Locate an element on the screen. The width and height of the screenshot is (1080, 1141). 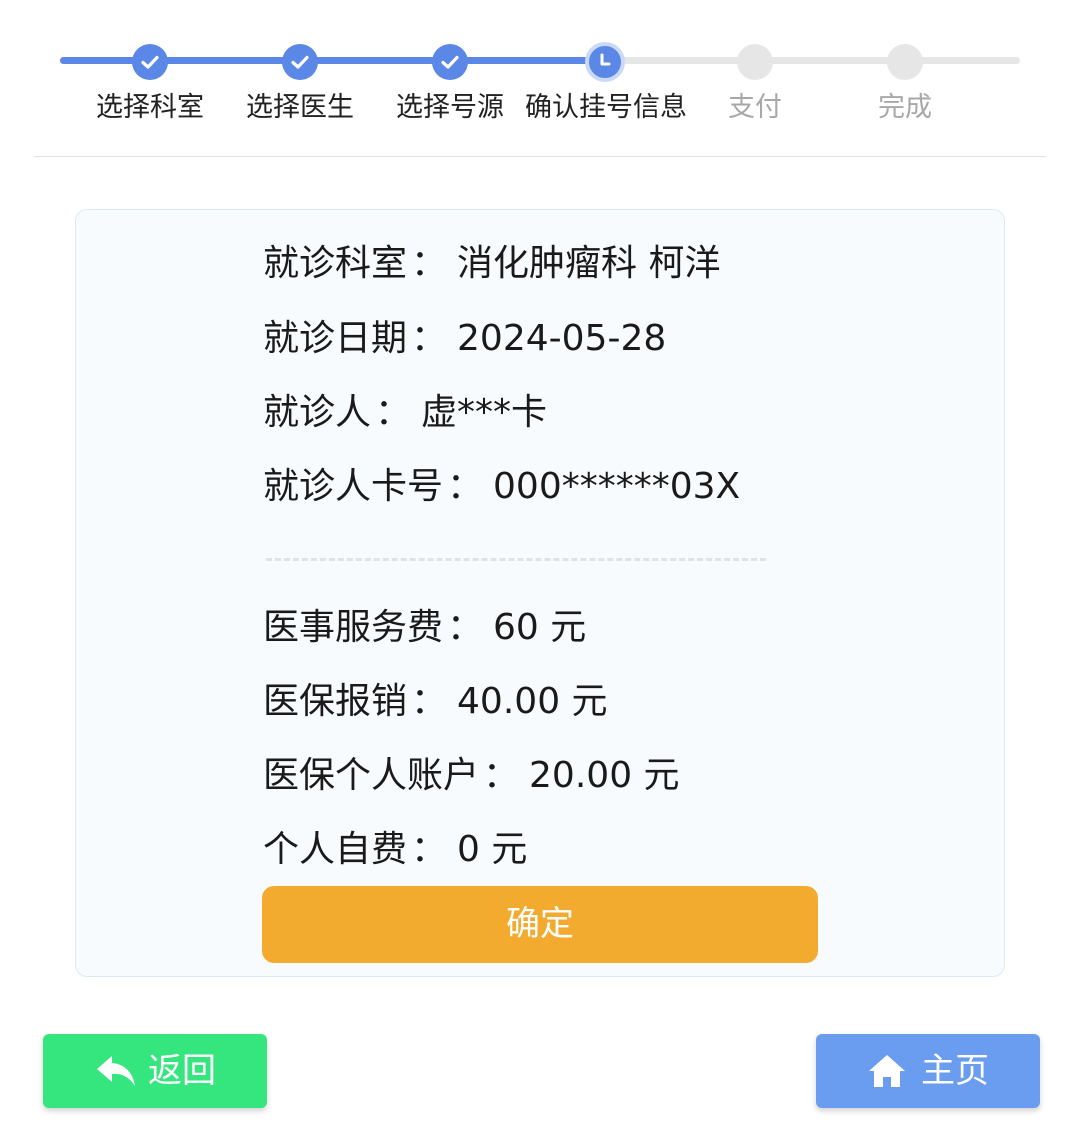
progress-stepper: 选择科室 选择医生 选择号源 确认挂号信息 支付 完成 is located at coordinates (540, 78).